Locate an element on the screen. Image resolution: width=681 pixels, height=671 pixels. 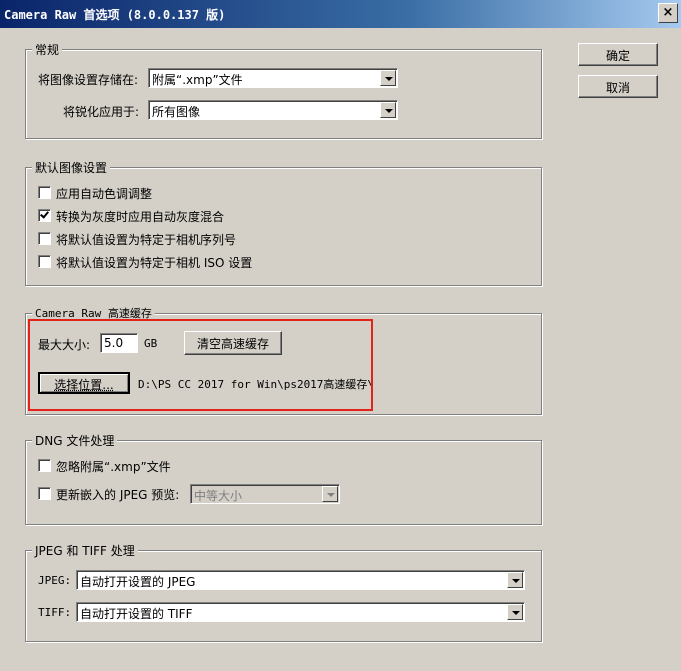
preview-size-select: 中等大小 is located at coordinates (265, 494).